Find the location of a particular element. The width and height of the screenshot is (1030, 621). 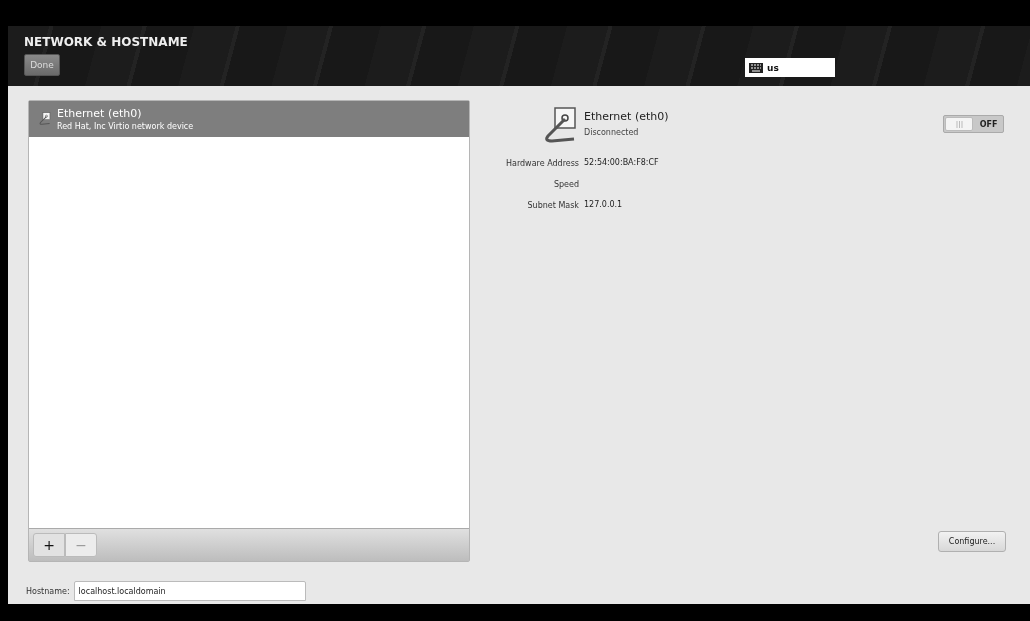

device-title: Ethernet (eth0) is located at coordinates (626, 116).